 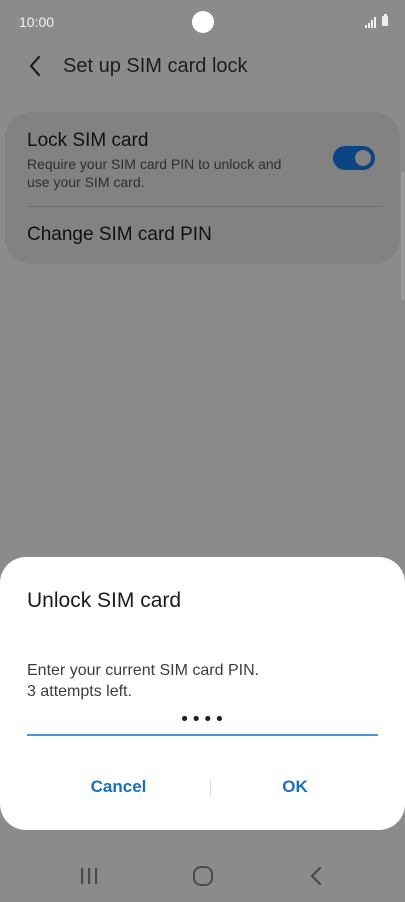 What do you see at coordinates (317, 876) in the screenshot?
I see `nav-back-icon` at bounding box center [317, 876].